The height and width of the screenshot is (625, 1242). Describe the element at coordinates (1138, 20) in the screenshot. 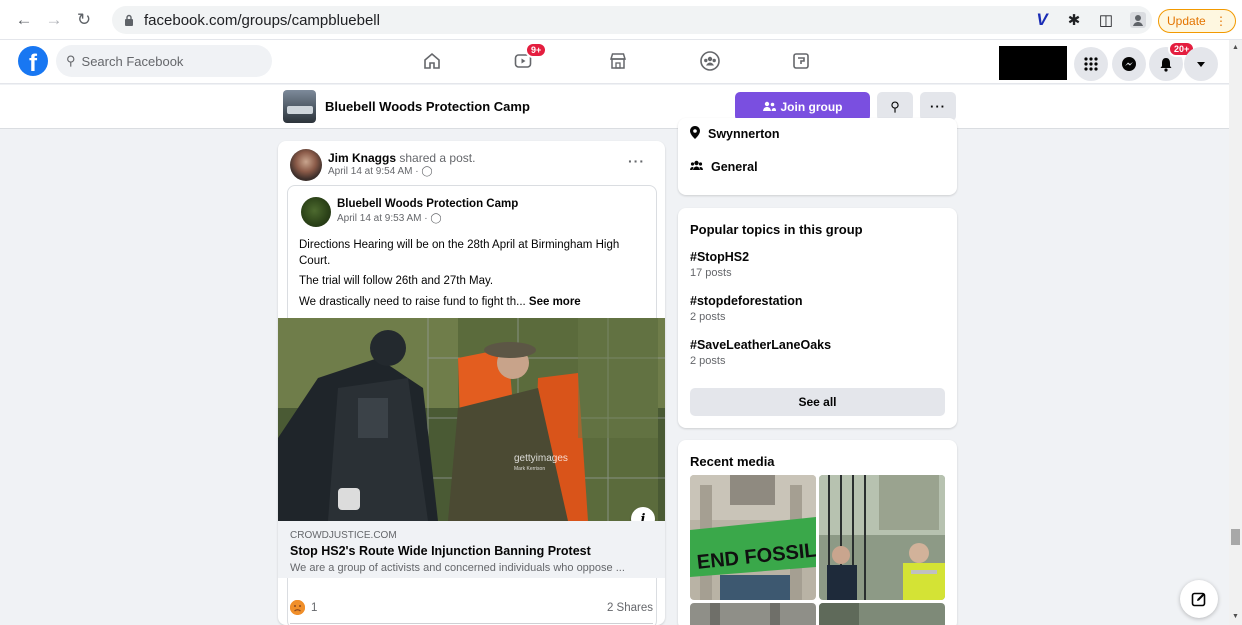

I see `profile-icon` at that location.